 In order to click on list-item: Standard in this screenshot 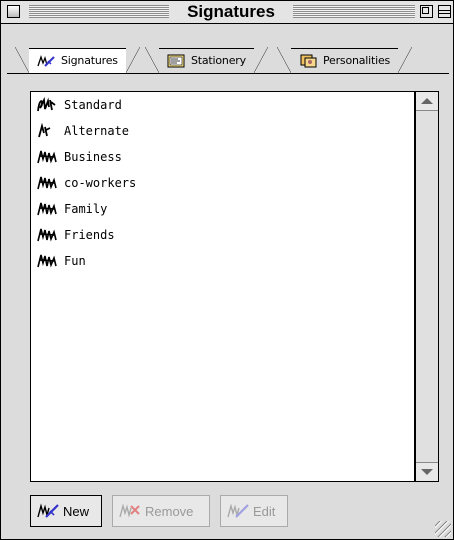, I will do `click(222, 105)`.